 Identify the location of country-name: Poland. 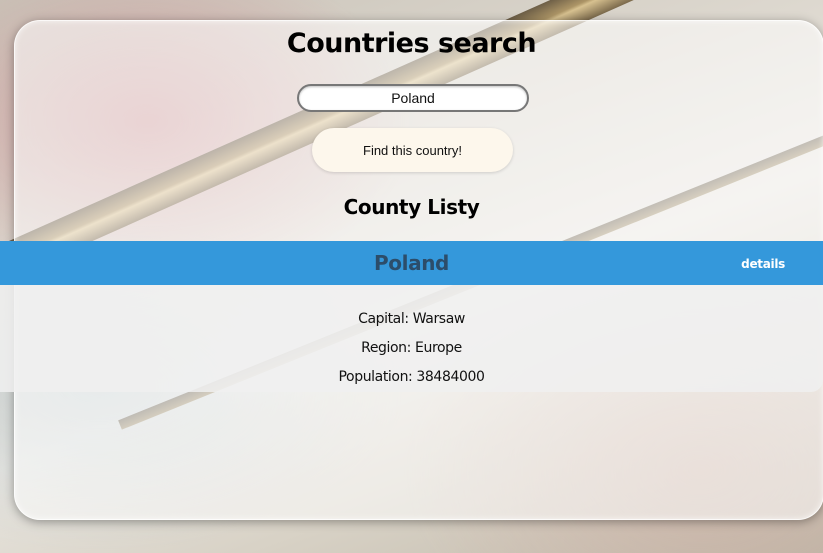
(411, 263).